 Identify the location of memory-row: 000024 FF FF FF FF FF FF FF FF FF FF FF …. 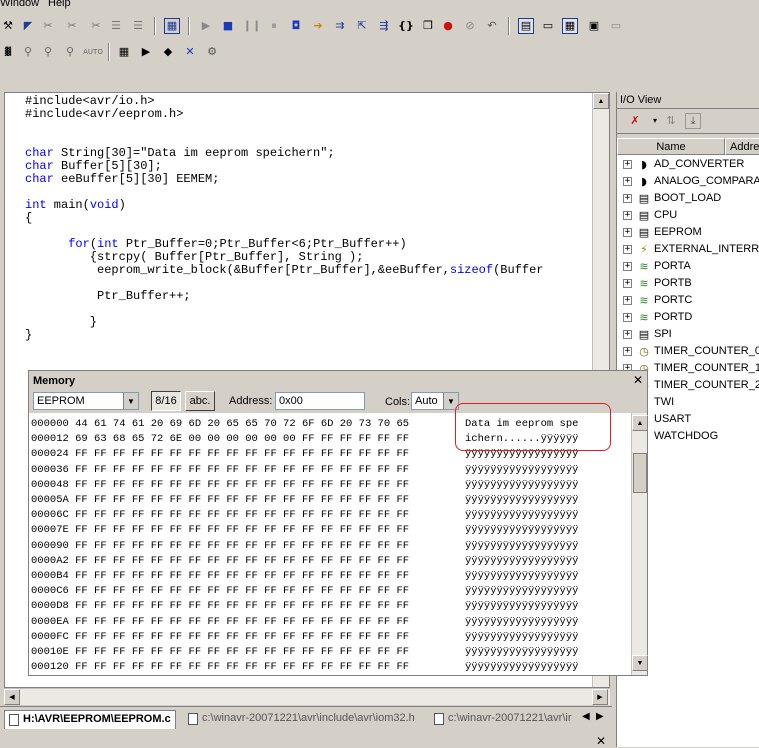
(220, 454).